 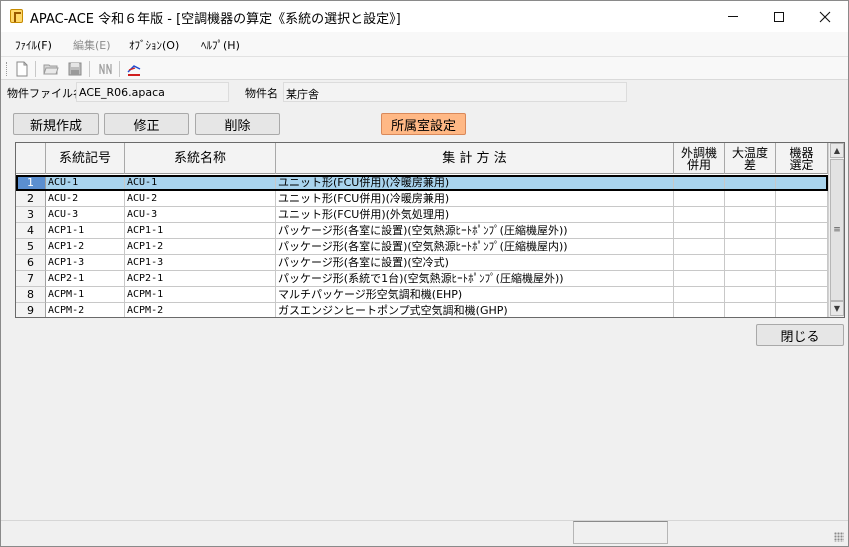 I want to click on system-name-cell: ACP1-1, so click(x=200, y=231).